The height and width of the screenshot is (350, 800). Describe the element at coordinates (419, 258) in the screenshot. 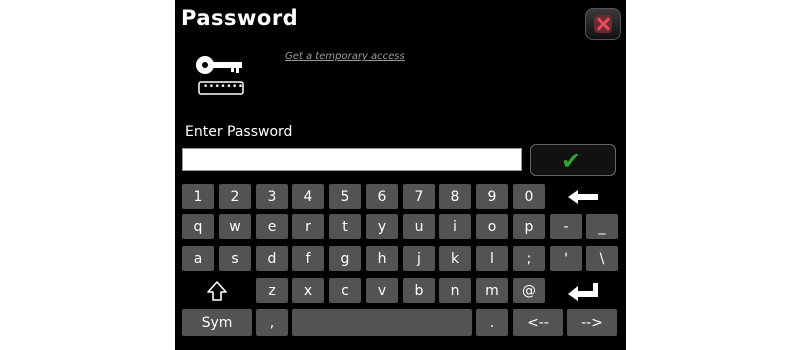

I see `key-j: j` at that location.